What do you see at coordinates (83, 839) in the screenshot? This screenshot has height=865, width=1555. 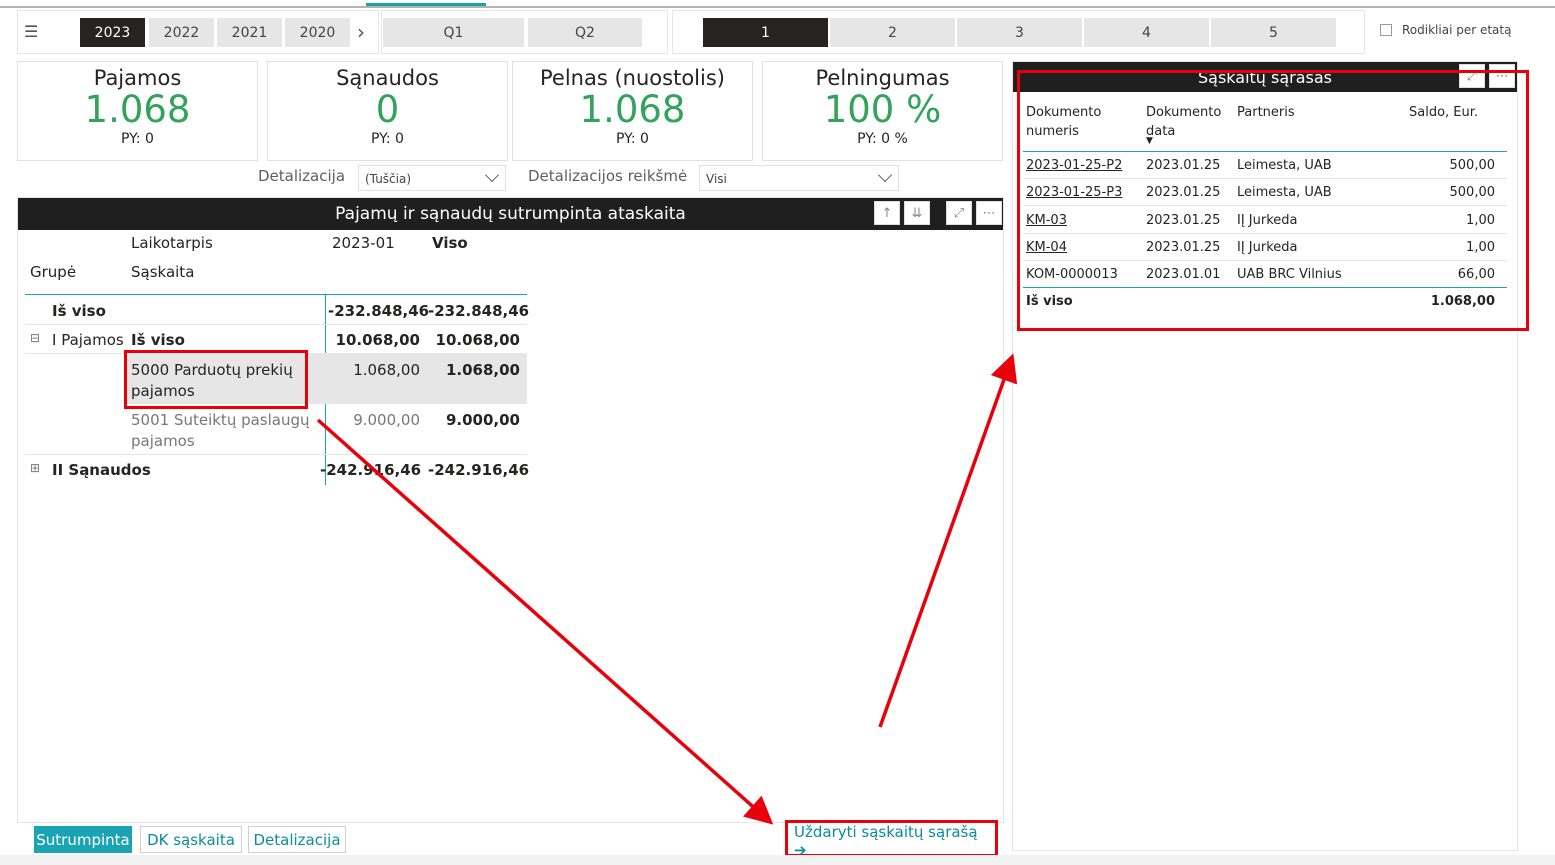 I see `tab-summary: Sutrumpinta` at bounding box center [83, 839].